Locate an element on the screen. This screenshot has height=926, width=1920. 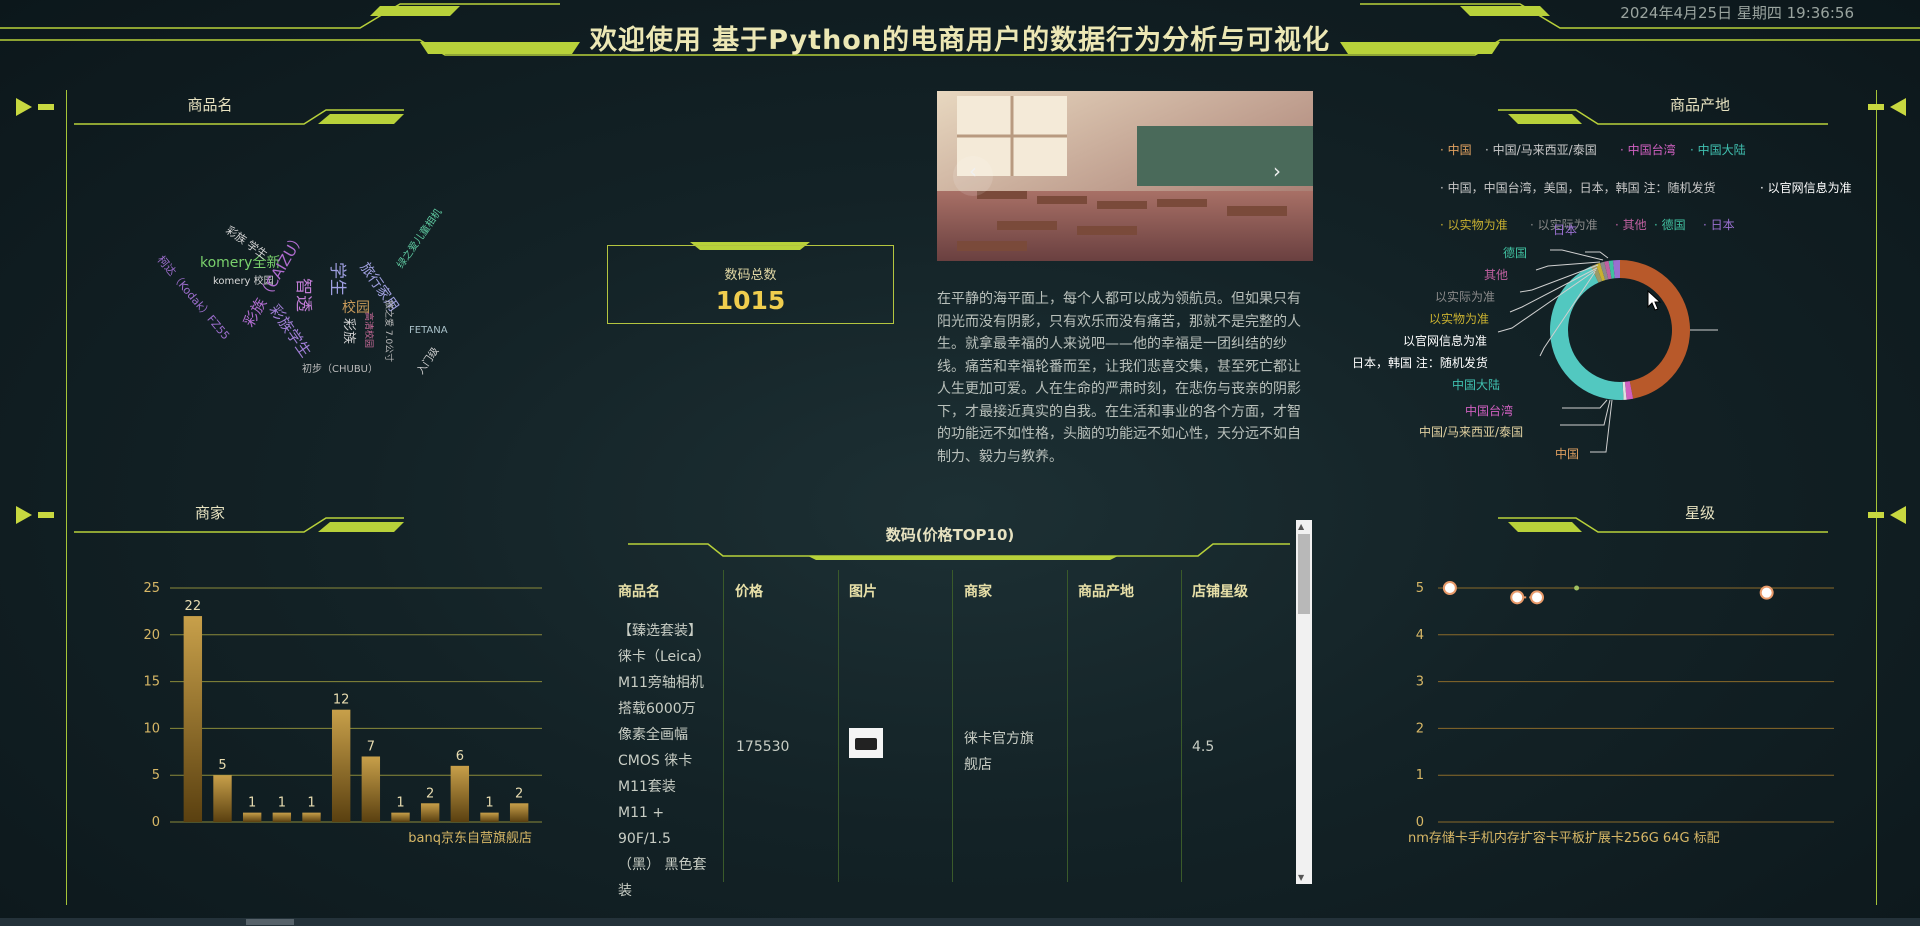
image-carousel: ‹ › is located at coordinates (1125, 176).